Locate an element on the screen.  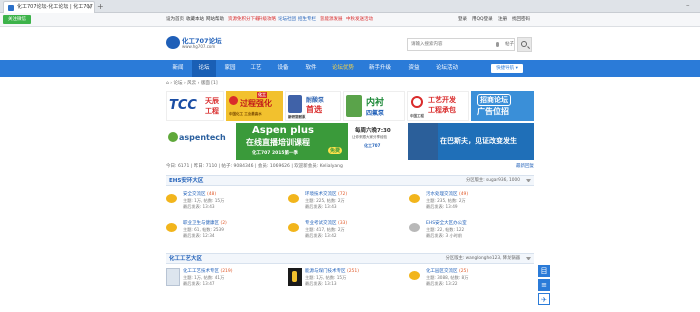
board-last-post: 最后发表: 13:13 is located at coordinates (321, 284).